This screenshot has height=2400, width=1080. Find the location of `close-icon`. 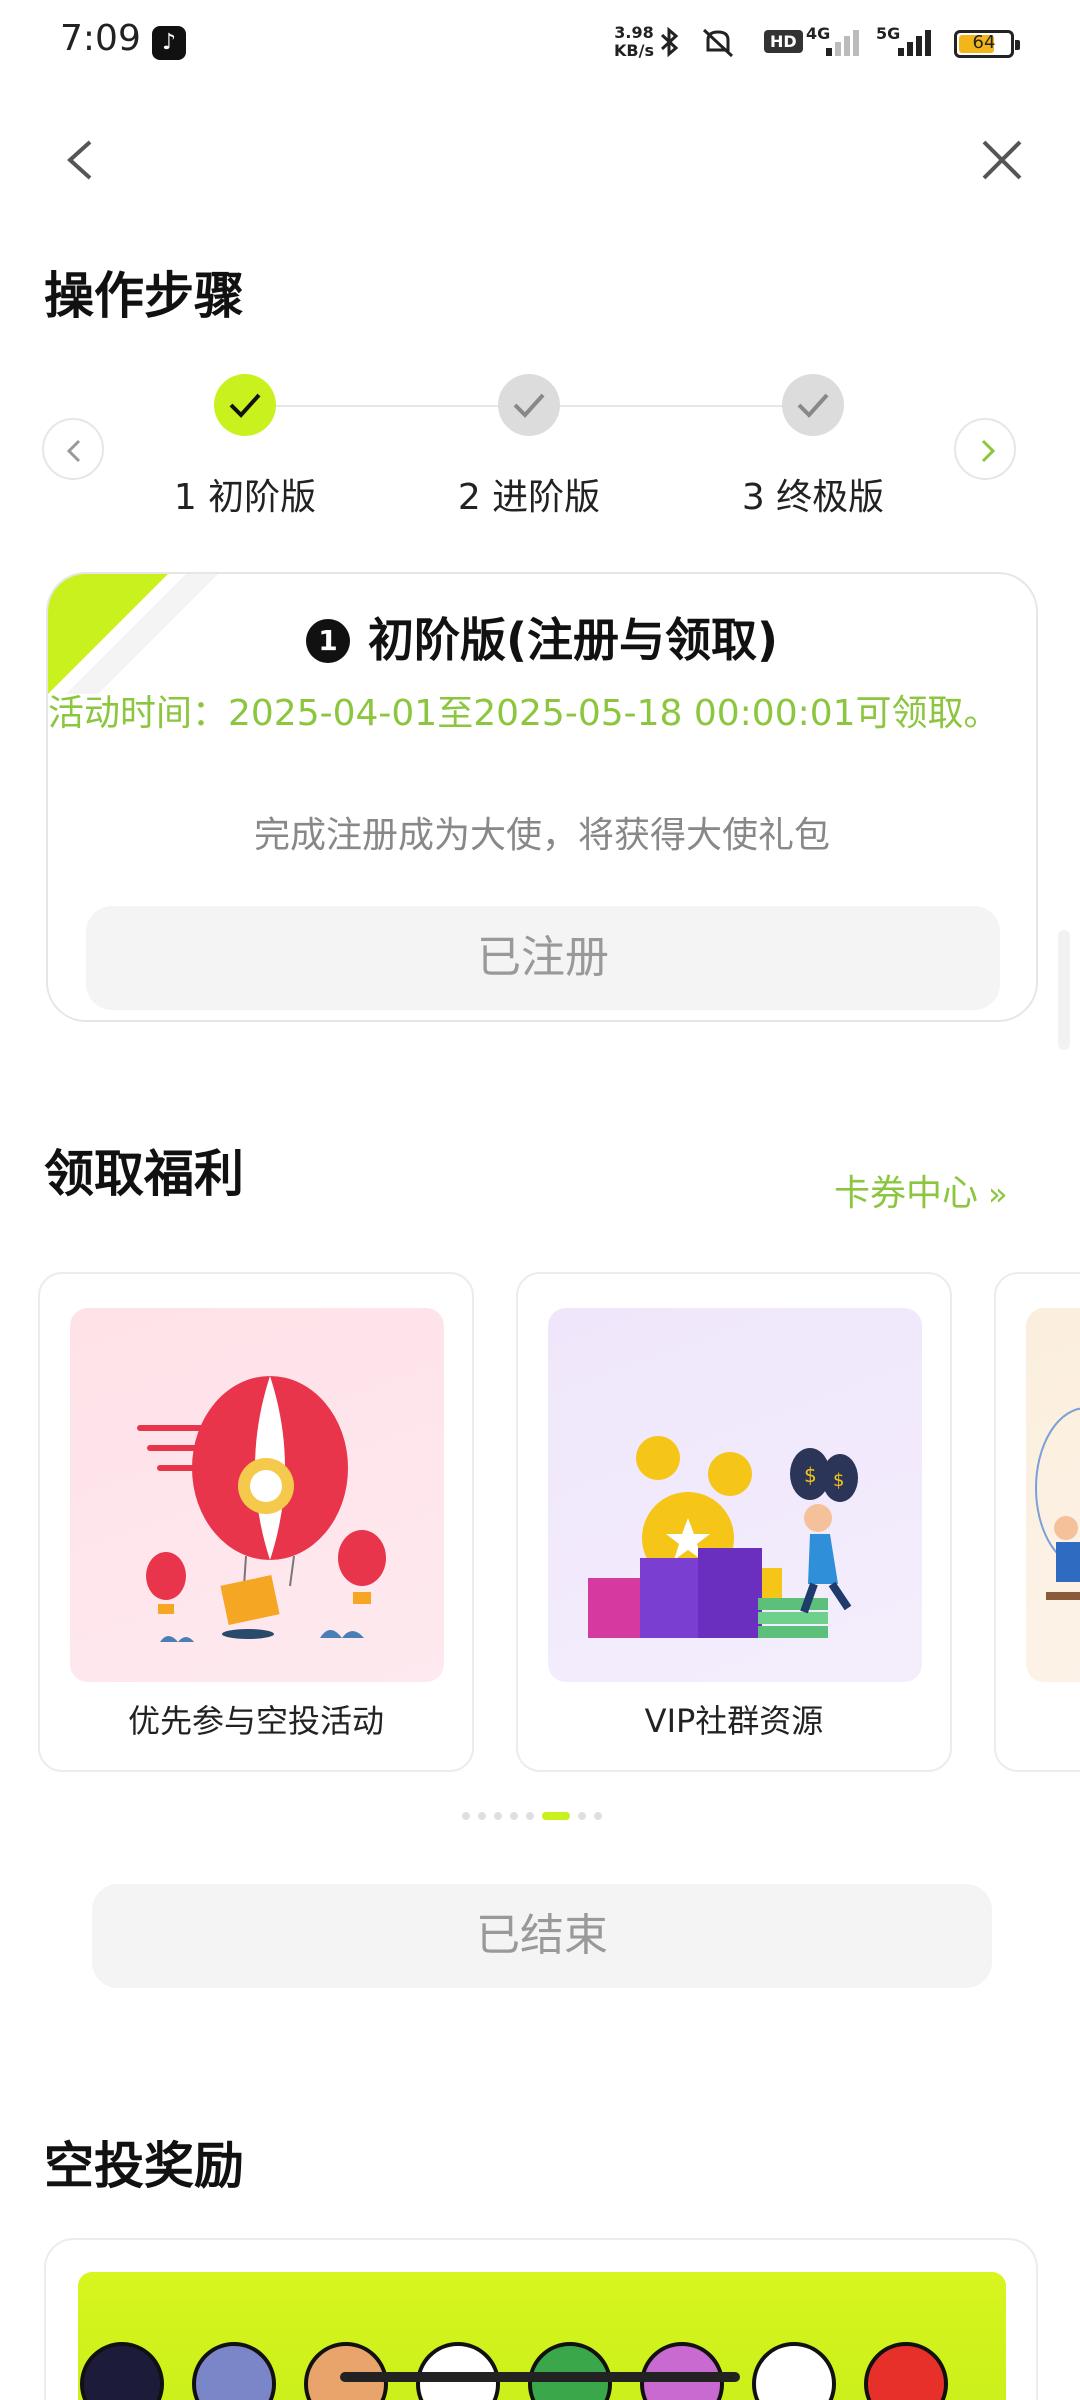

close-icon is located at coordinates (1002, 160).